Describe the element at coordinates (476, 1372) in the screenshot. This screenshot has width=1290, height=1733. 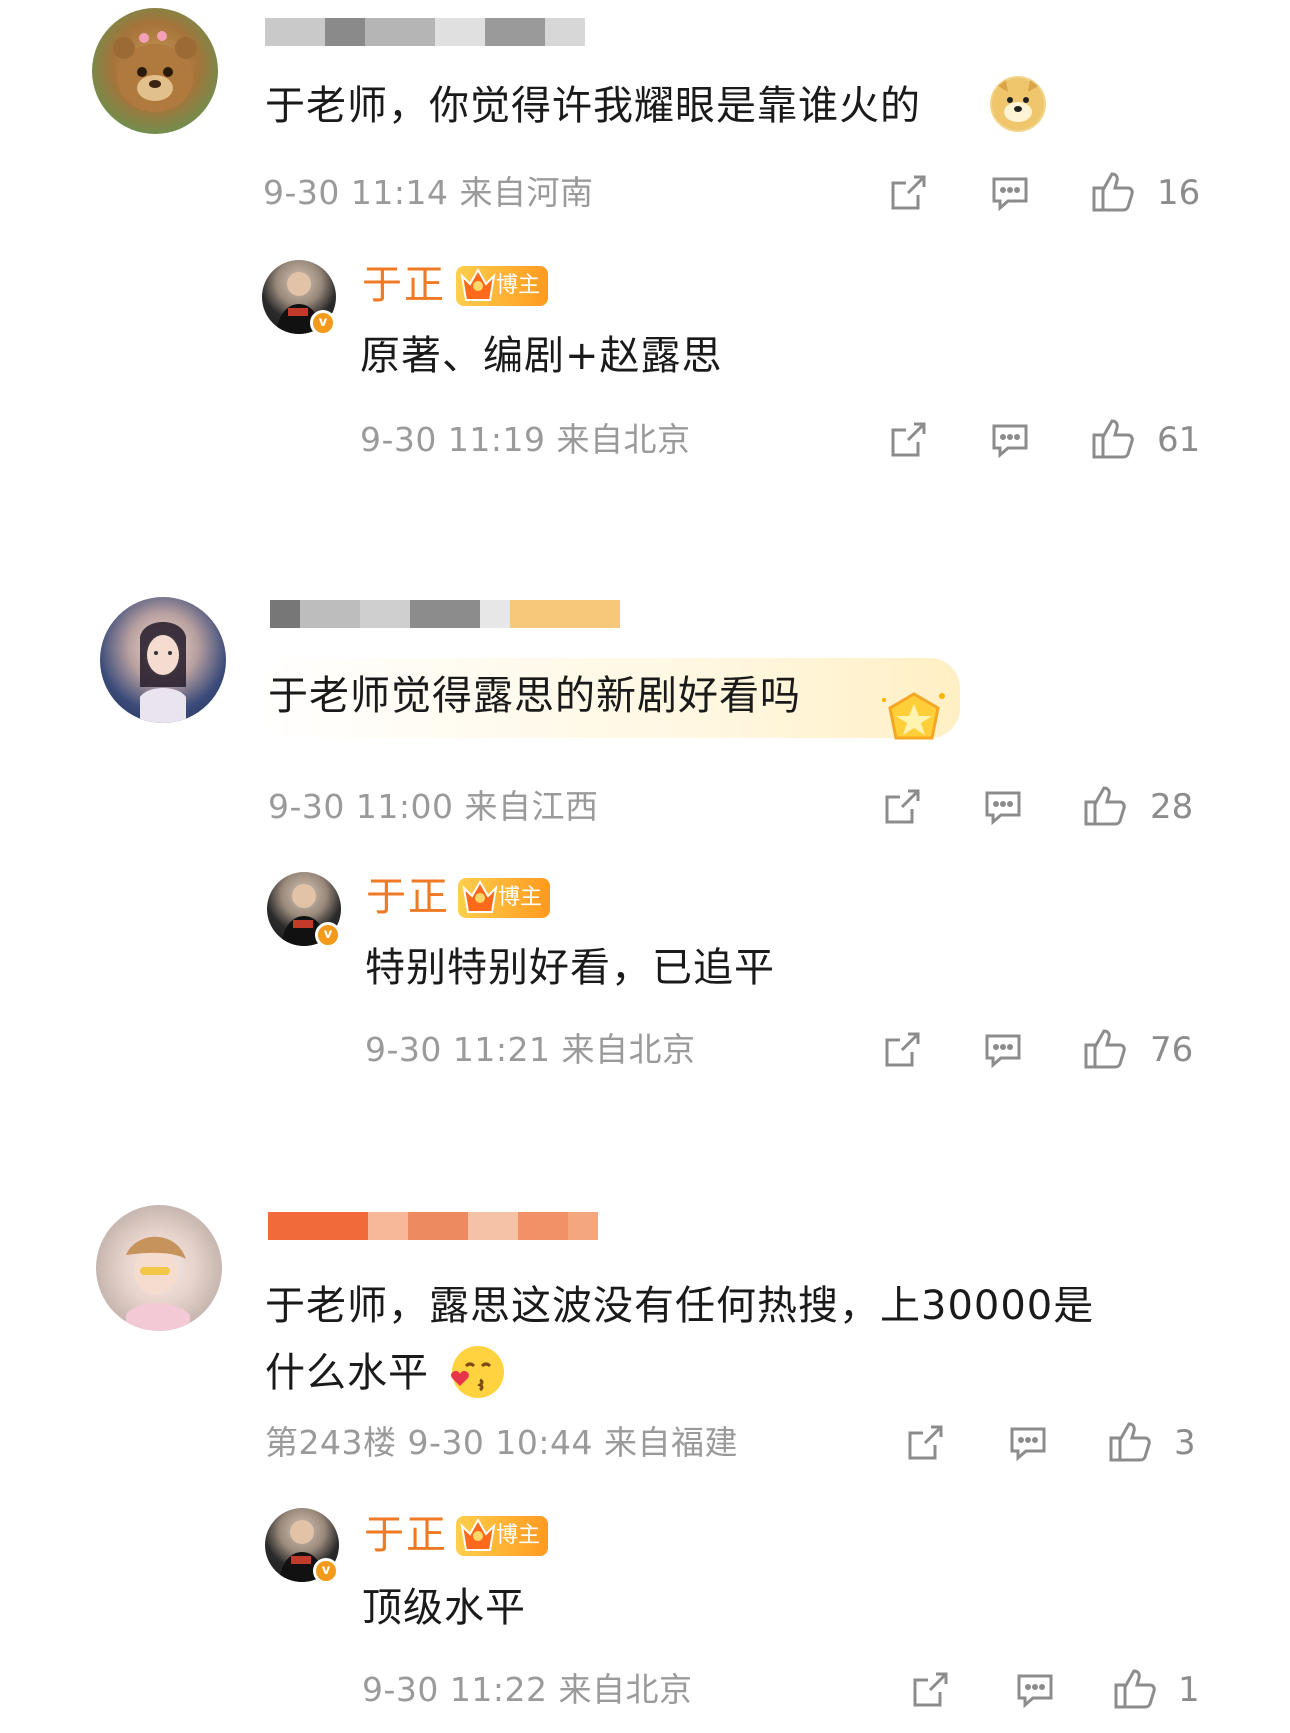
I see `kiss-emoji-icon` at that location.